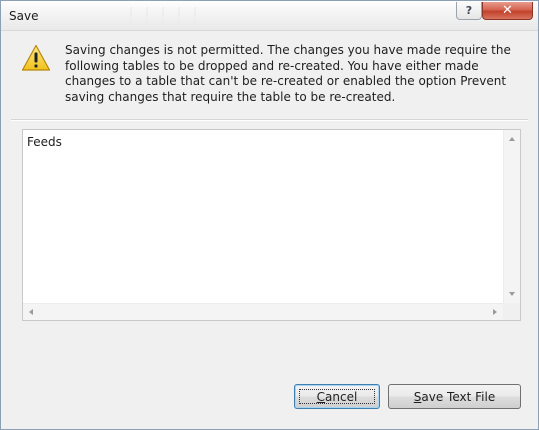 The width and height of the screenshot is (539, 430). Describe the element at coordinates (269, 16) in the screenshot. I see `title-bar: Save ? ✕` at that location.